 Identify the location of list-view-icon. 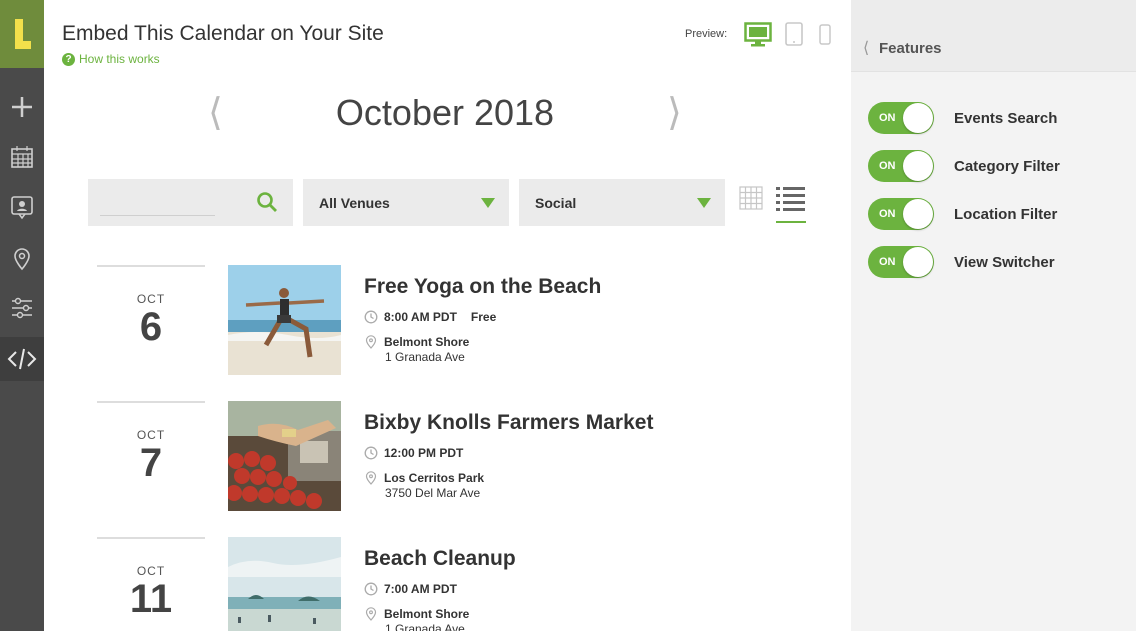
(791, 208).